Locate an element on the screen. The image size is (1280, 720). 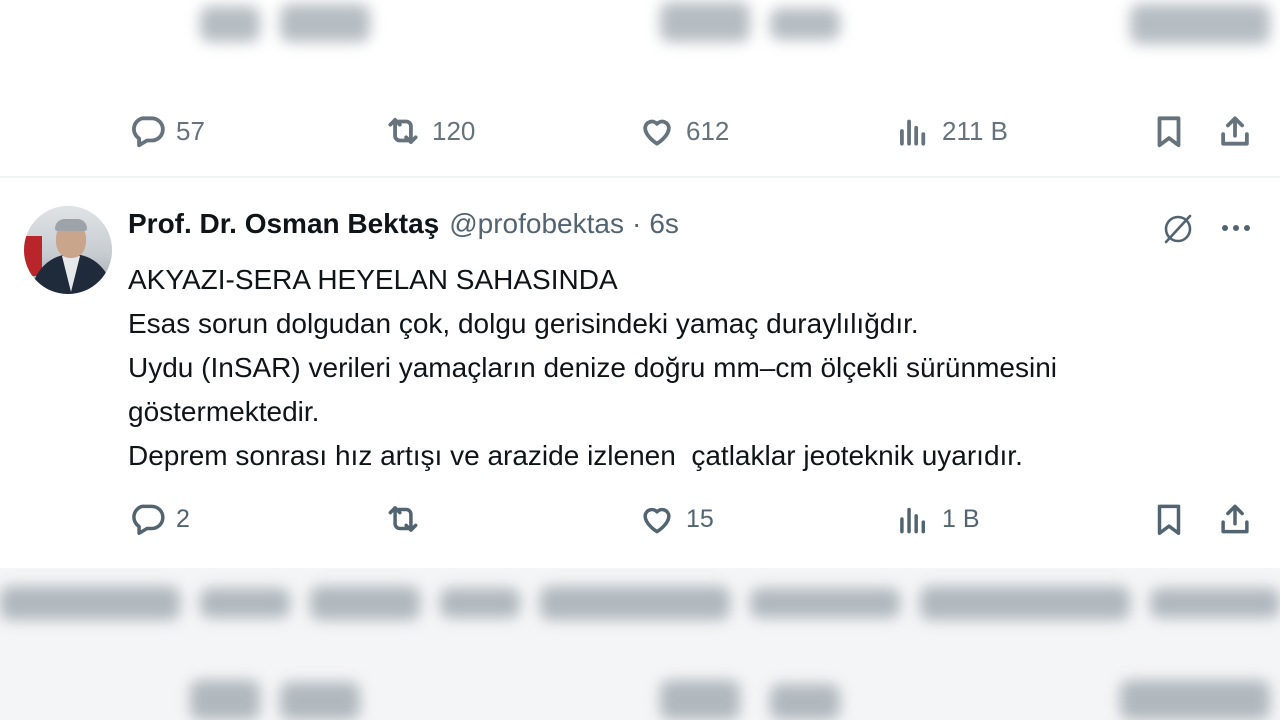
views-button: 211 B is located at coordinates (951, 131).